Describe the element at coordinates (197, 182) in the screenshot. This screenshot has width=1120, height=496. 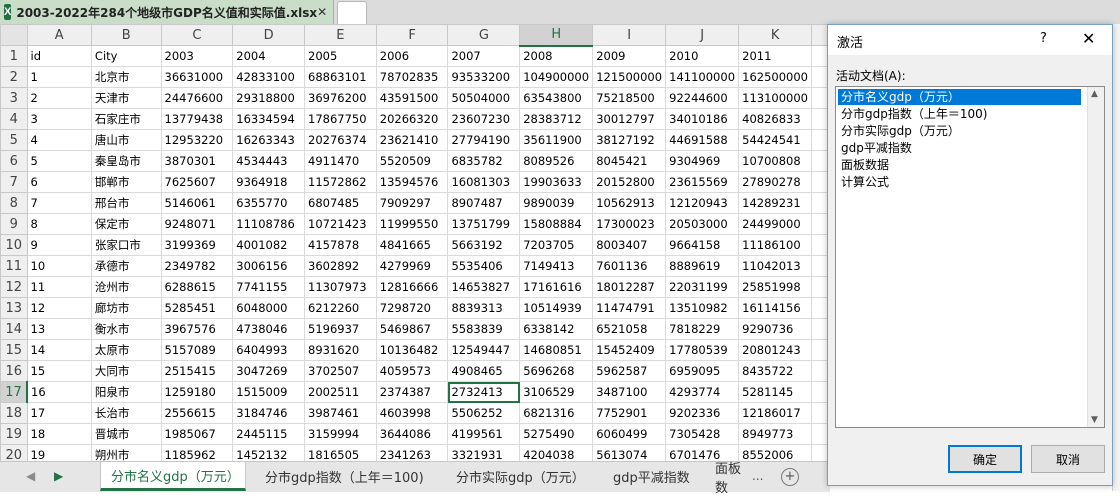
I see `cell: 7625607` at that location.